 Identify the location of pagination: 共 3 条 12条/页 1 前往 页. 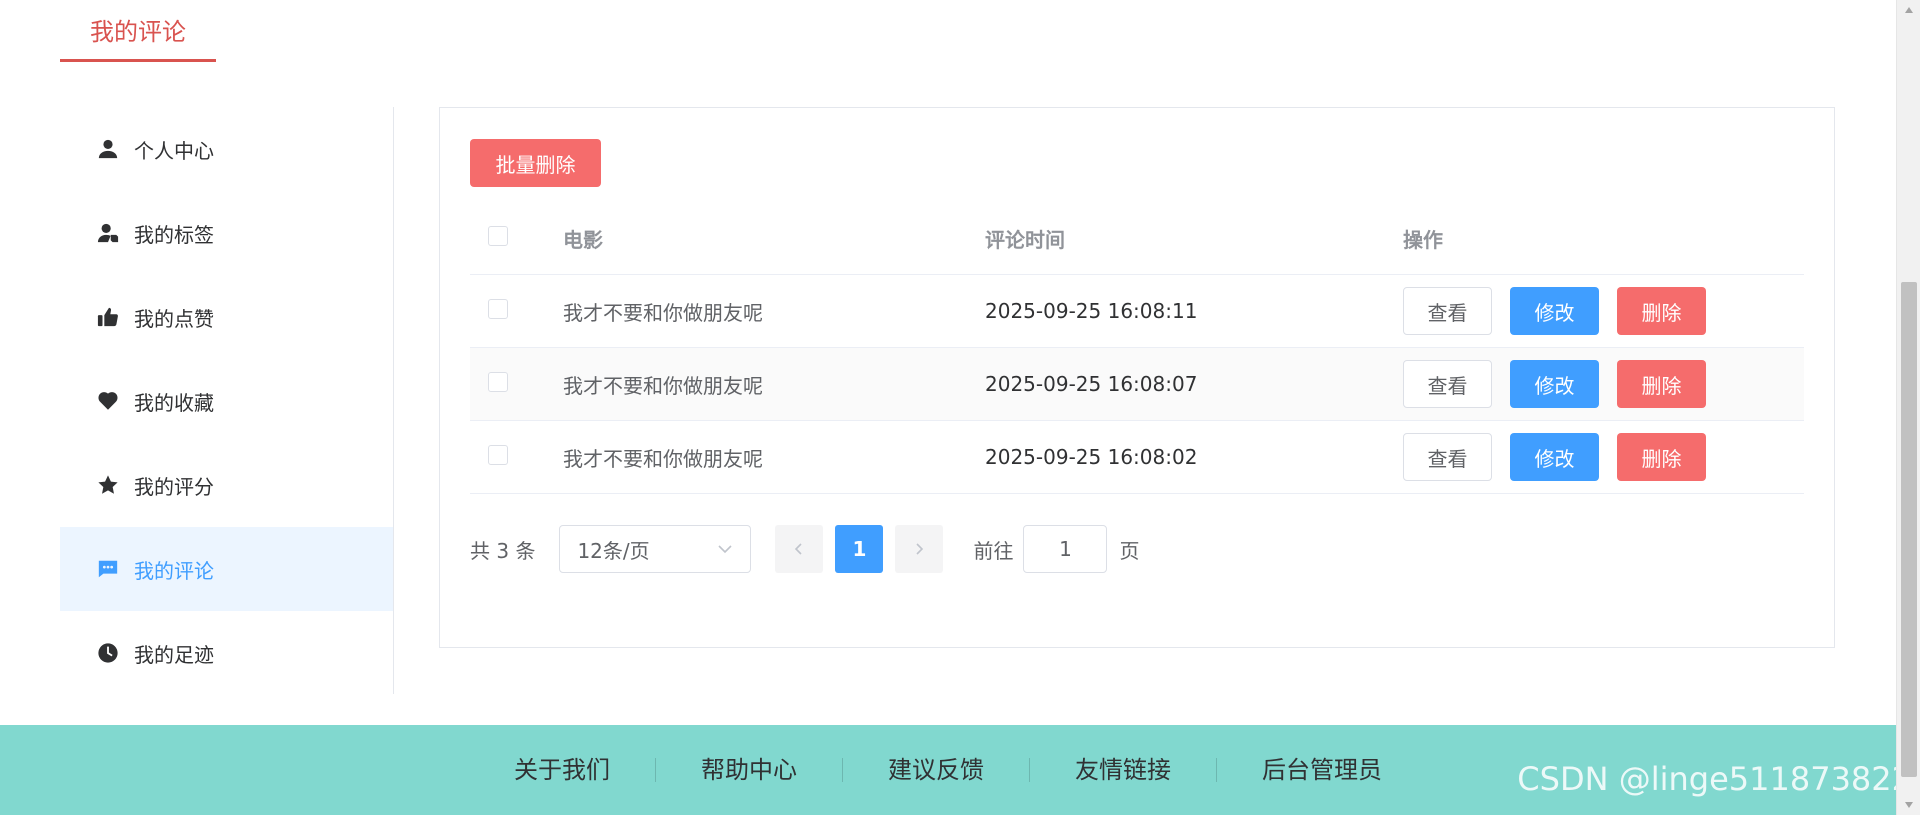
(804, 549).